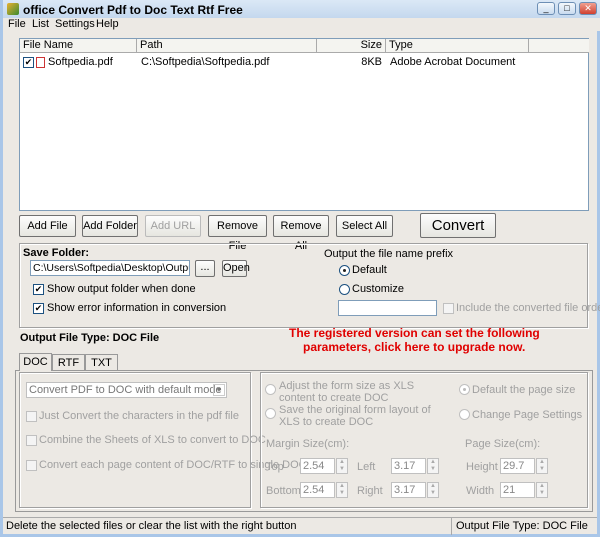 This screenshot has height=537, width=600. Describe the element at coordinates (237, 233) in the screenshot. I see `remove-file-button: Remove File` at that location.